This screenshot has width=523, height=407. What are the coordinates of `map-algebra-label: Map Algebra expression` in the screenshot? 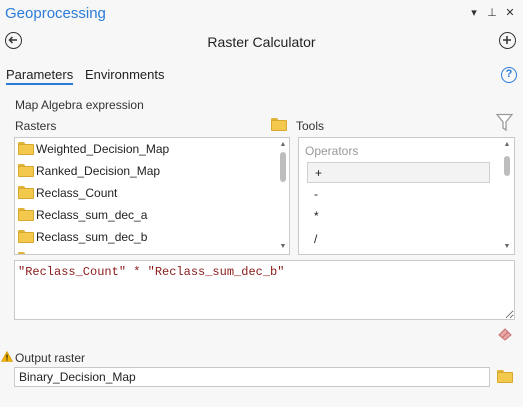 It's located at (79, 105).